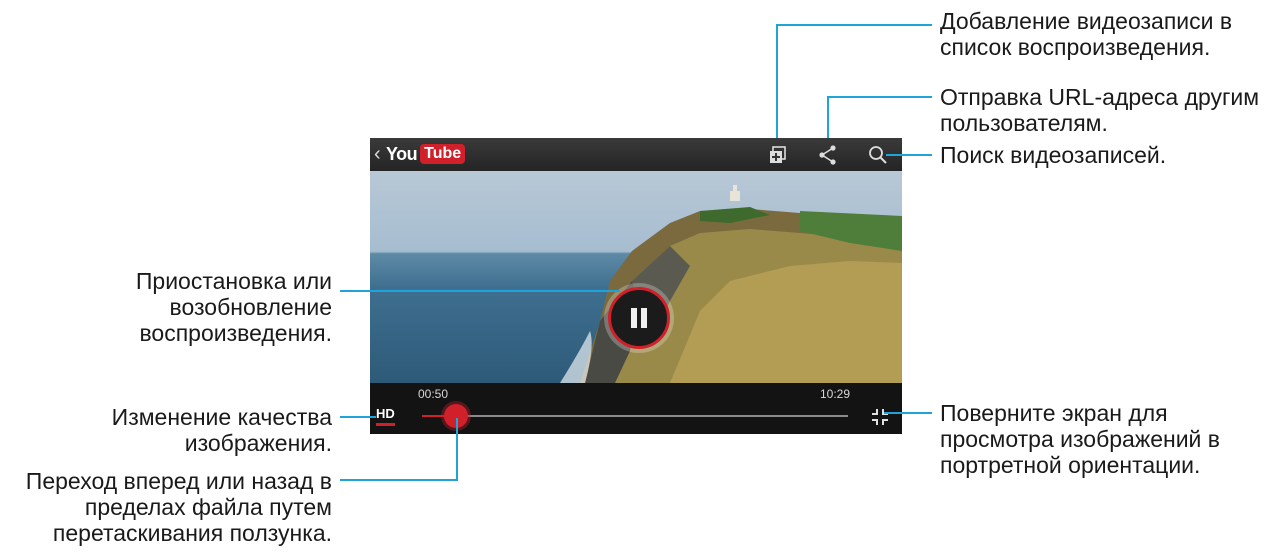  Describe the element at coordinates (636, 154) in the screenshot. I see `top-bar: ‹ You Tube` at that location.